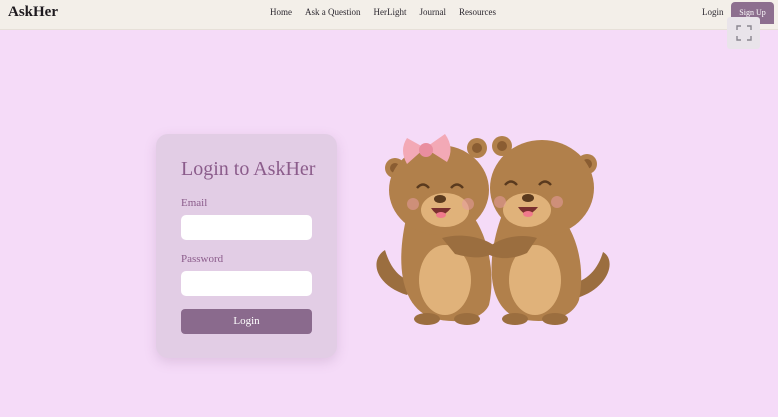 Image resolution: width=778 pixels, height=417 pixels. I want to click on two-otters-hugging-illustration, so click(493, 229).